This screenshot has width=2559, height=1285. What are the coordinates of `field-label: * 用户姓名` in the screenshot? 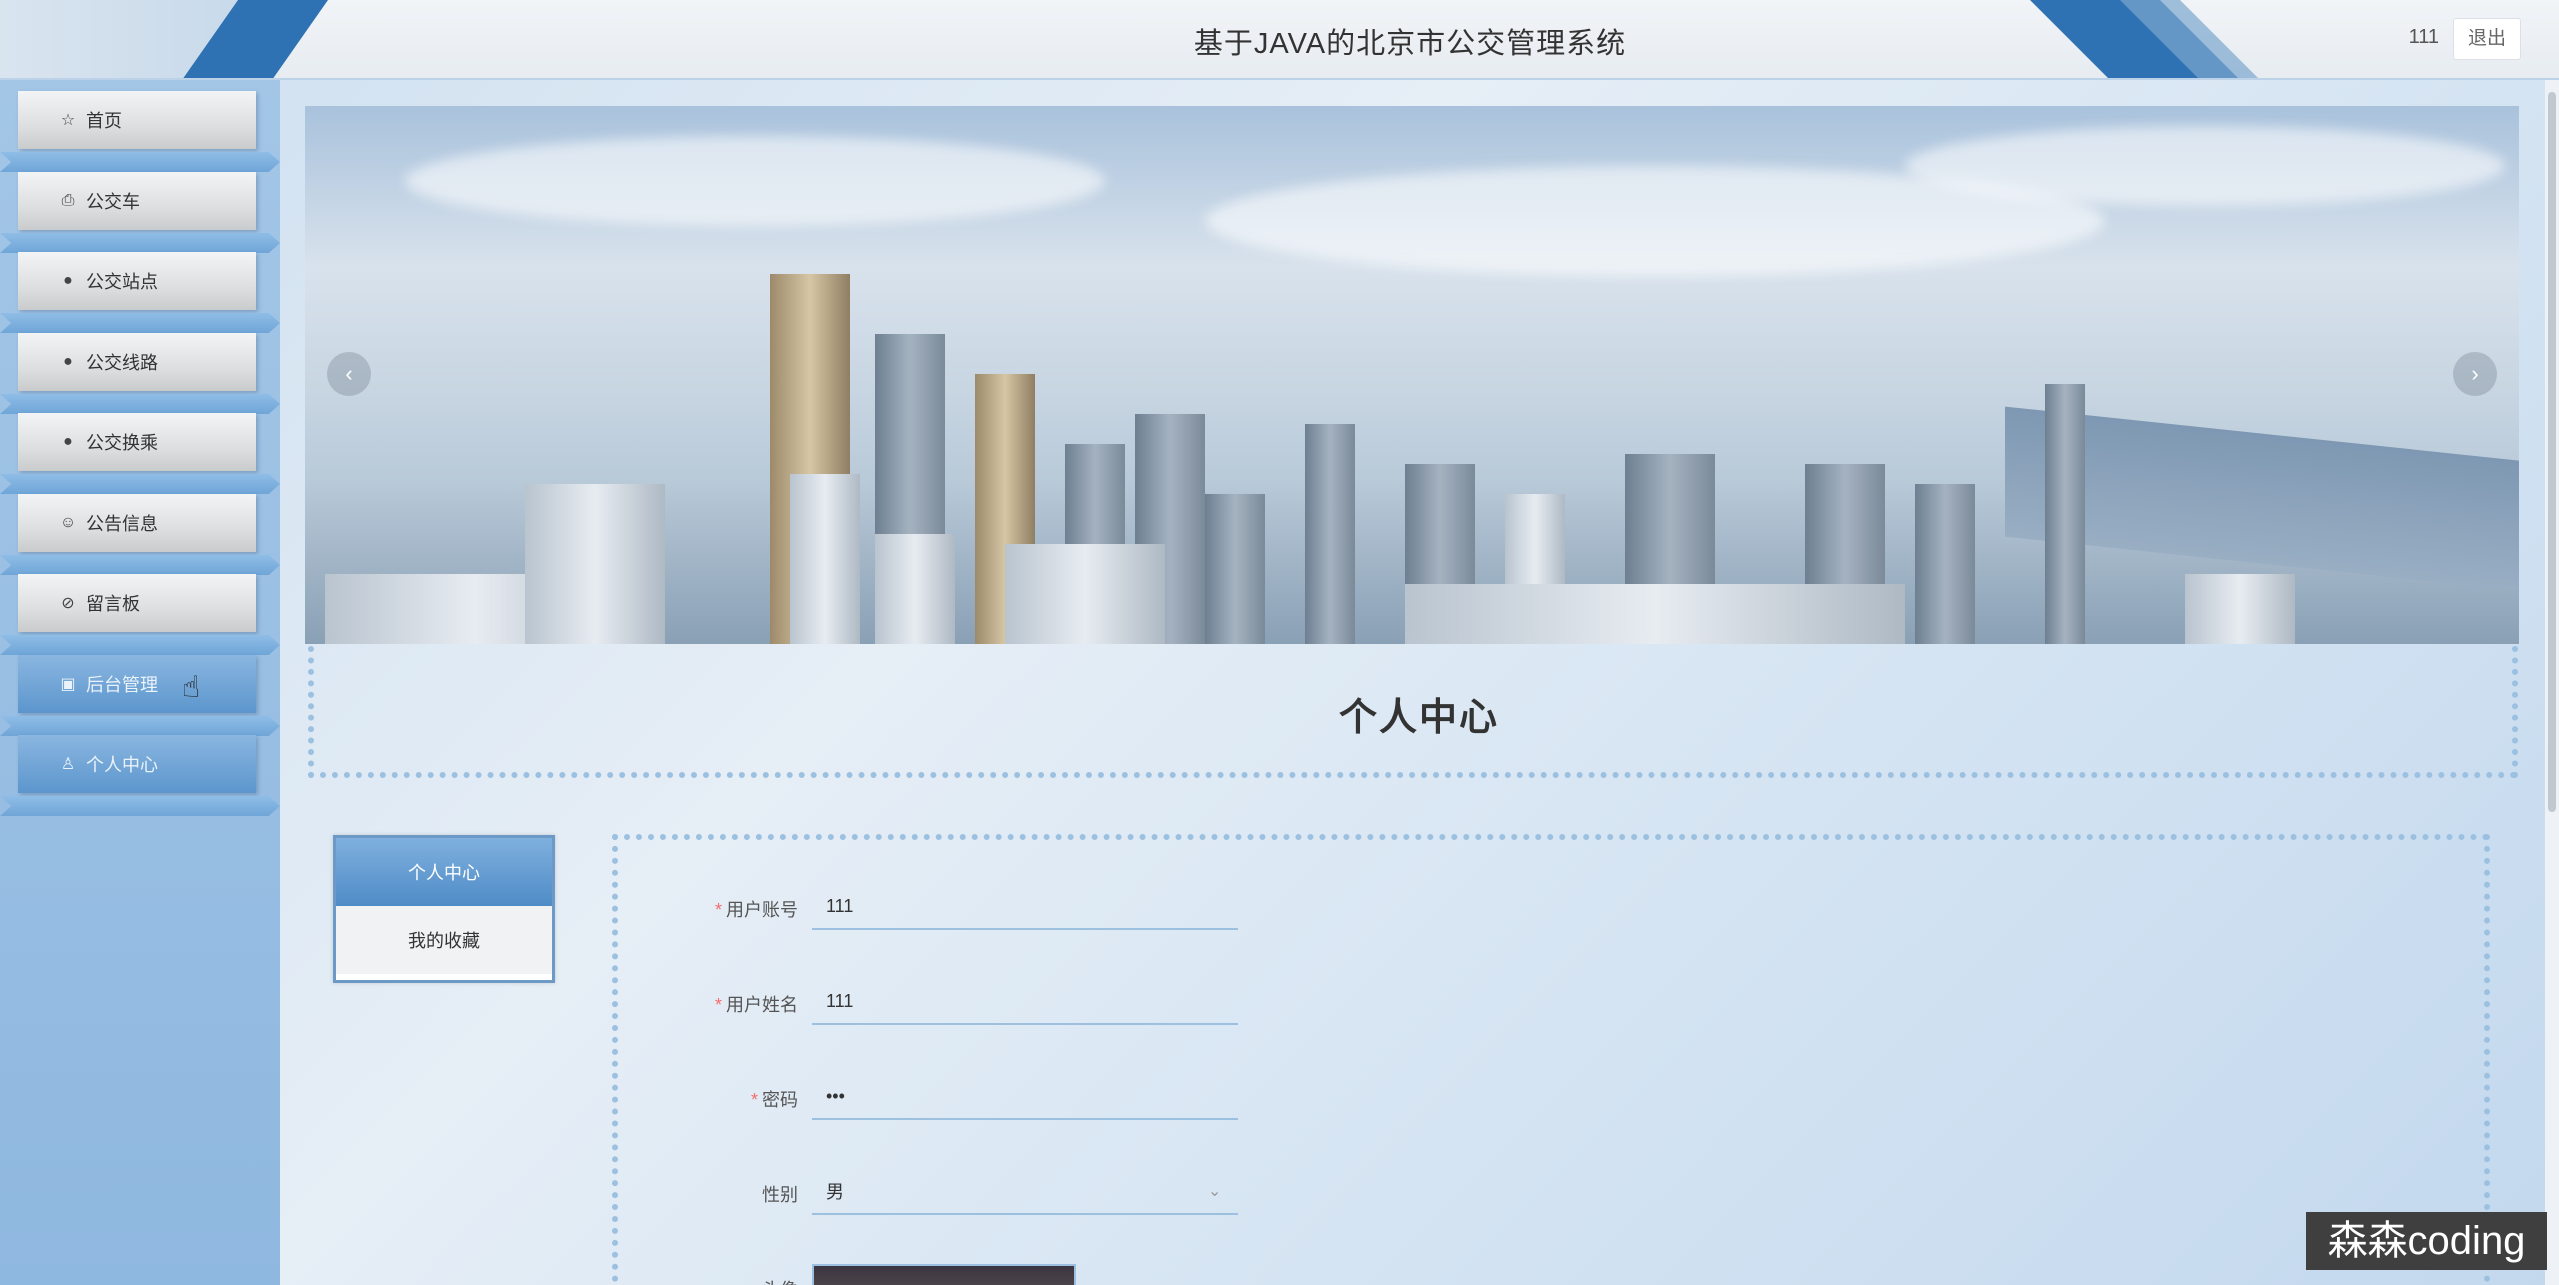 It's located at (708, 1004).